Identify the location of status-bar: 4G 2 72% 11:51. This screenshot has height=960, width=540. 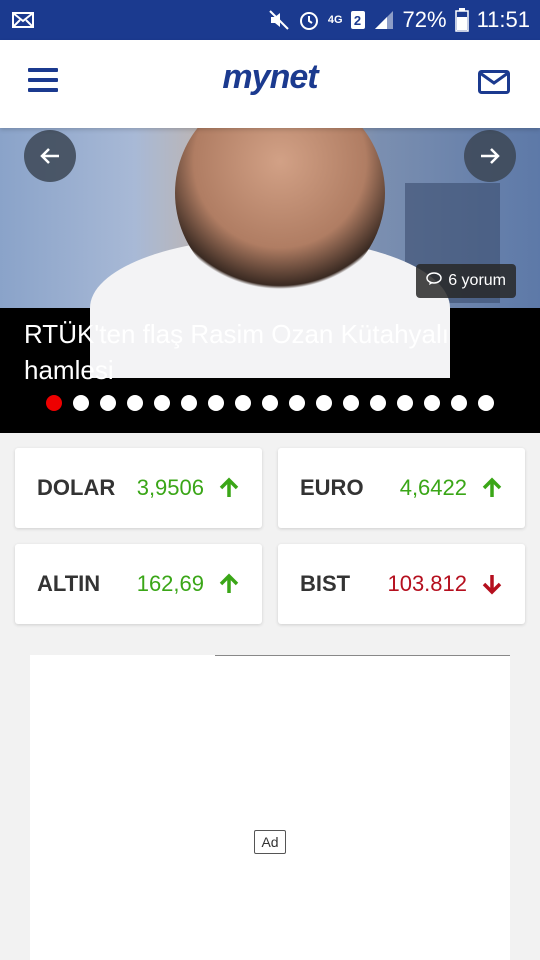
(270, 20).